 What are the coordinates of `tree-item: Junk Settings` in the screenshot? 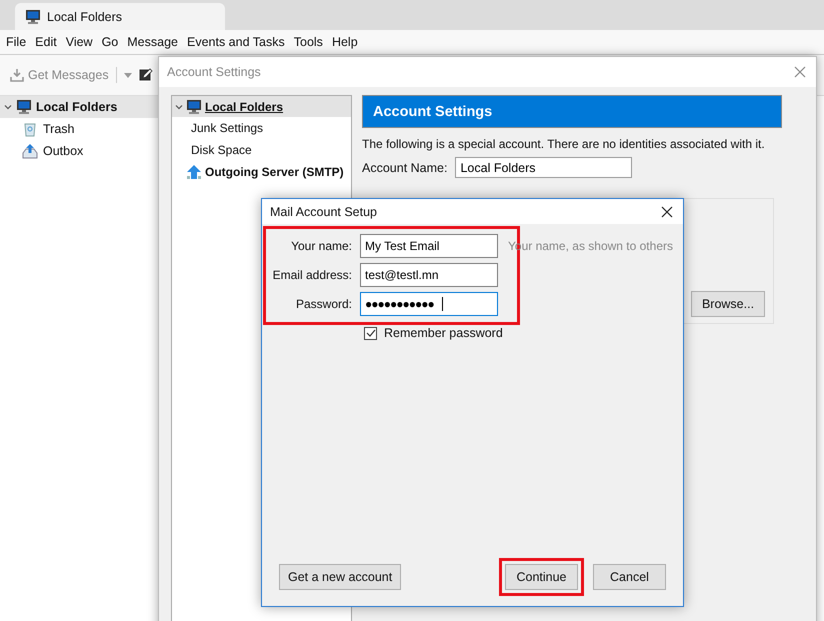 It's located at (261, 128).